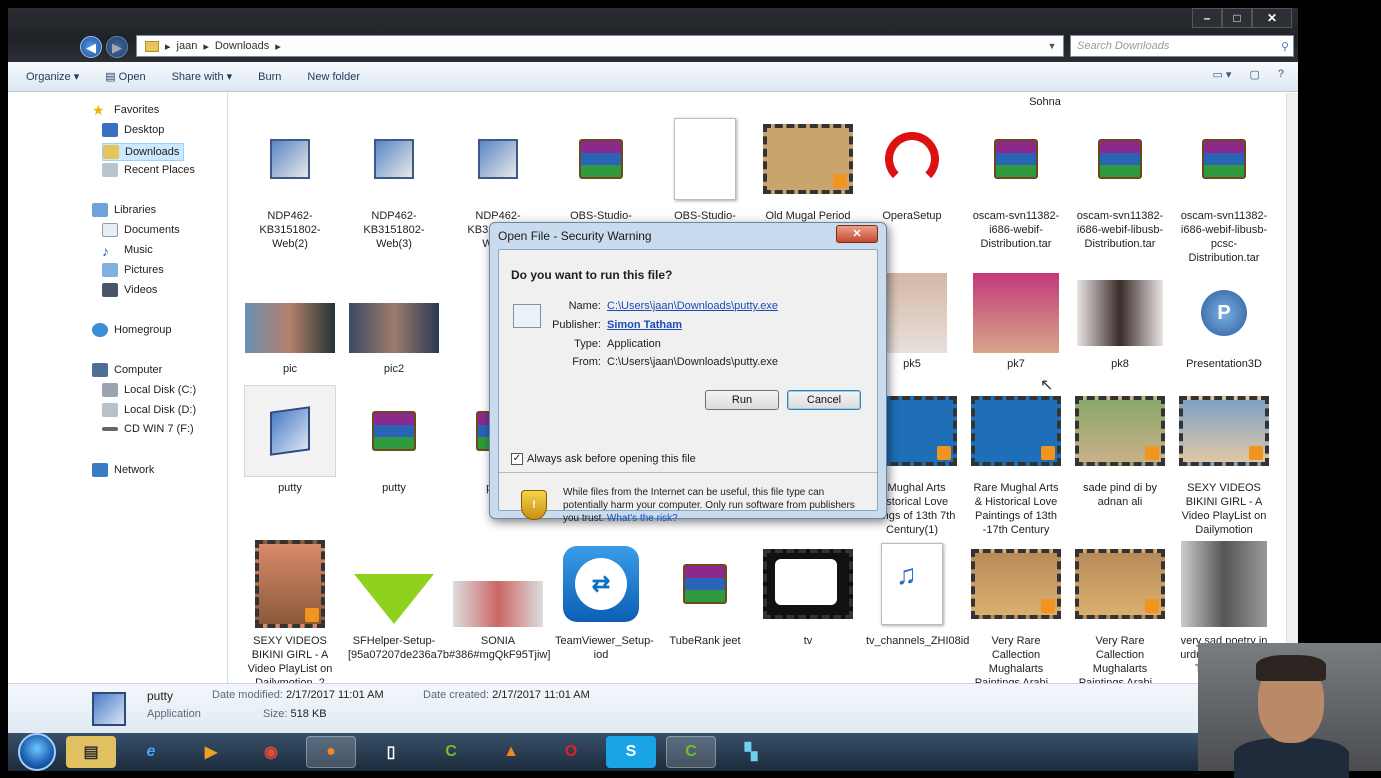 The image size is (1381, 778). I want to click on cd-drive-icon, so click(110, 429).